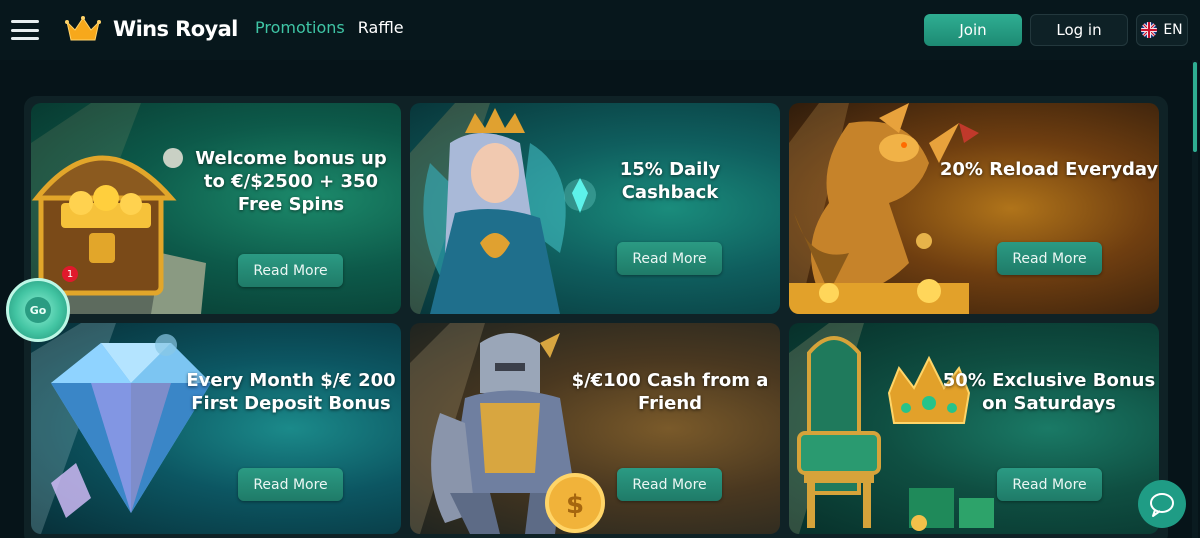  I want to click on promo-card-cashback: 15% Daily Cashback Read More, so click(595, 208).